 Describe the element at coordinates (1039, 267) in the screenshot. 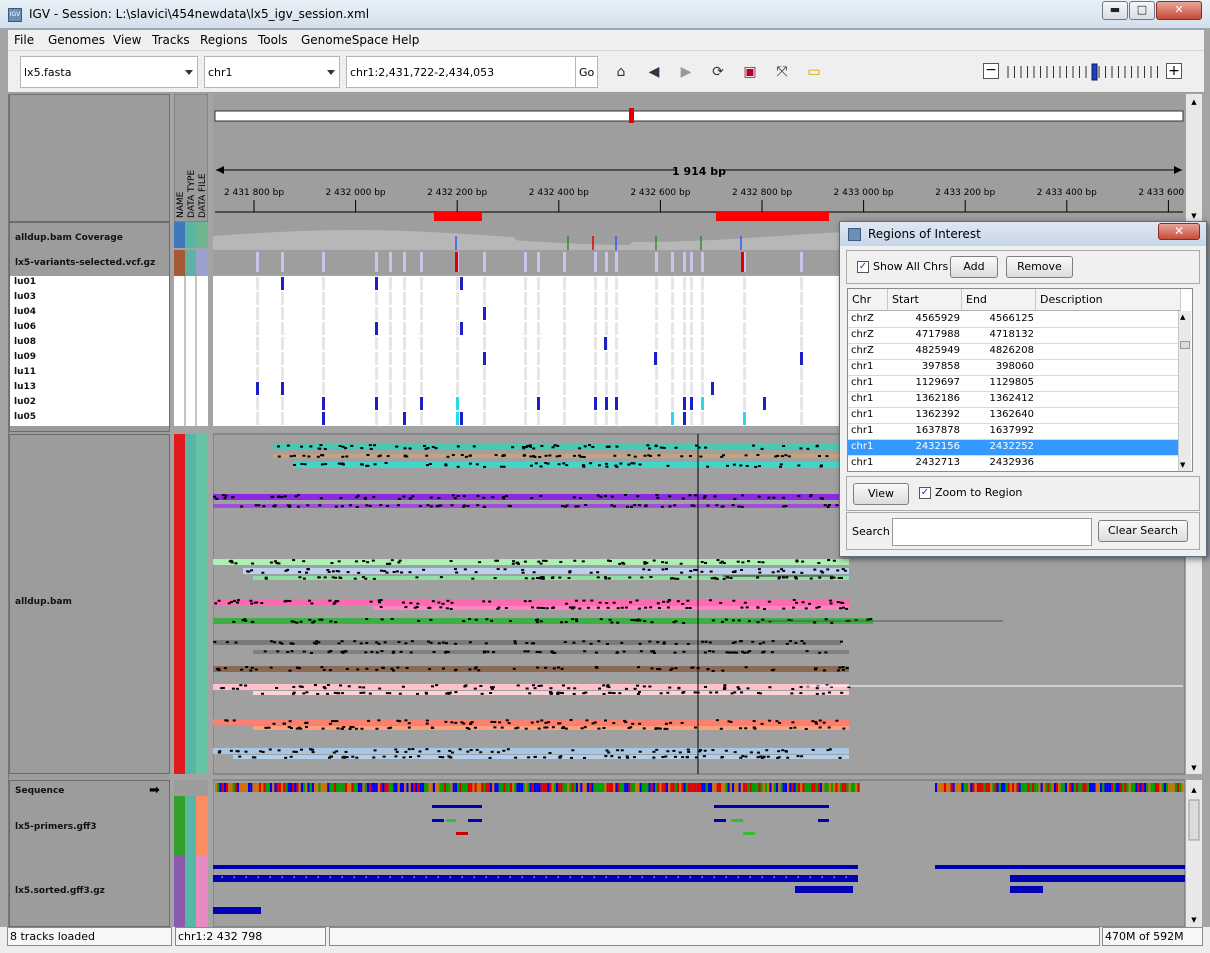

I see `remove-button: Remove` at that location.